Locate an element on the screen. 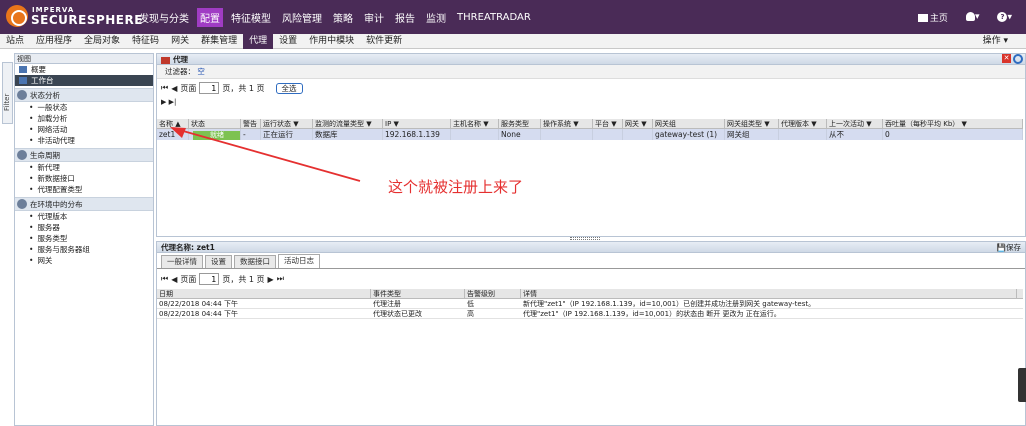  close-icon: ✕ is located at coordinates (1006, 58).